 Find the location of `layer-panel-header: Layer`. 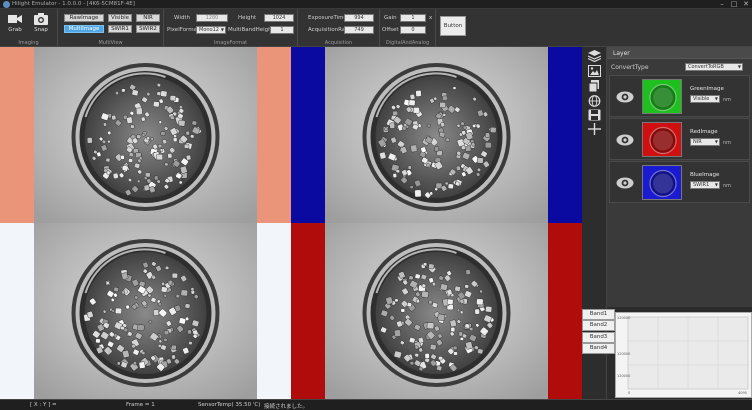

layer-panel-header: Layer is located at coordinates (679, 53).